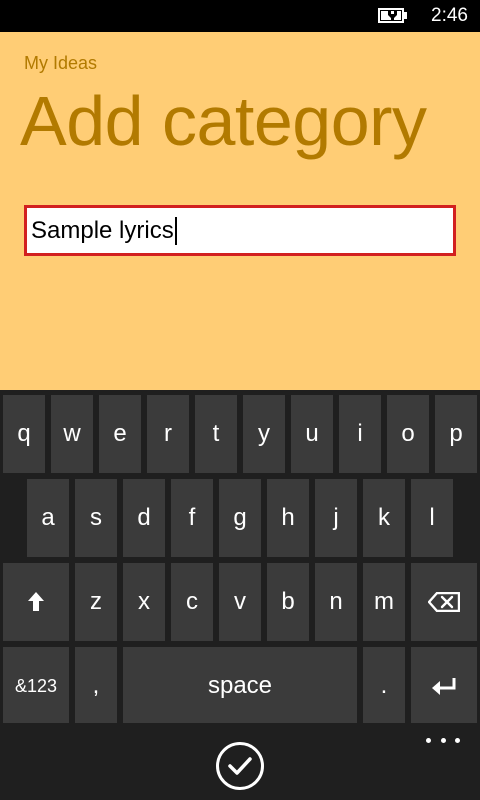 This screenshot has width=480, height=800. Describe the element at coordinates (72, 434) in the screenshot. I see `key-w: w` at that location.